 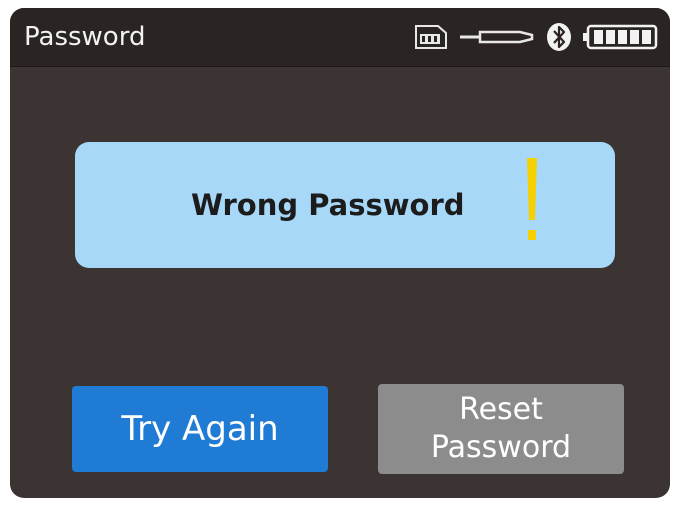 What do you see at coordinates (328, 205) in the screenshot?
I see `error-message-text: Wrong Password` at bounding box center [328, 205].